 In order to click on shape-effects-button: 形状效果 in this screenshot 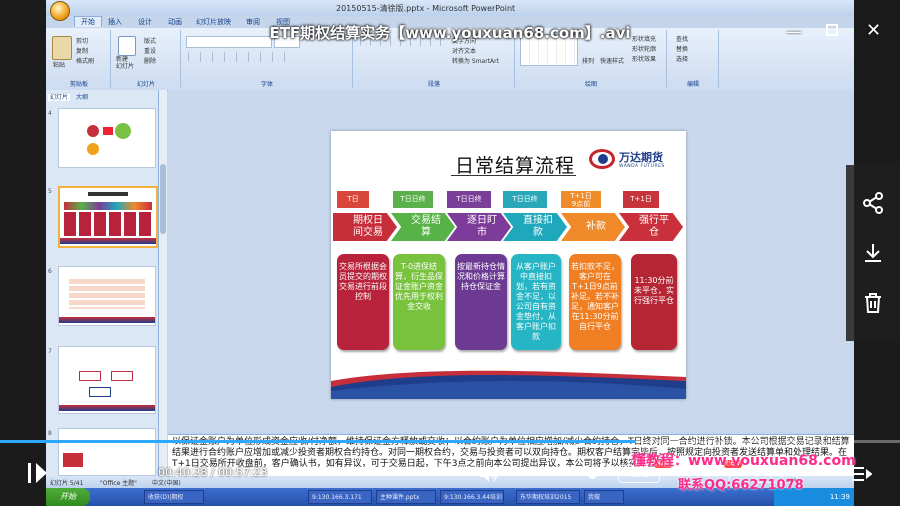, I will do `click(644, 58)`.